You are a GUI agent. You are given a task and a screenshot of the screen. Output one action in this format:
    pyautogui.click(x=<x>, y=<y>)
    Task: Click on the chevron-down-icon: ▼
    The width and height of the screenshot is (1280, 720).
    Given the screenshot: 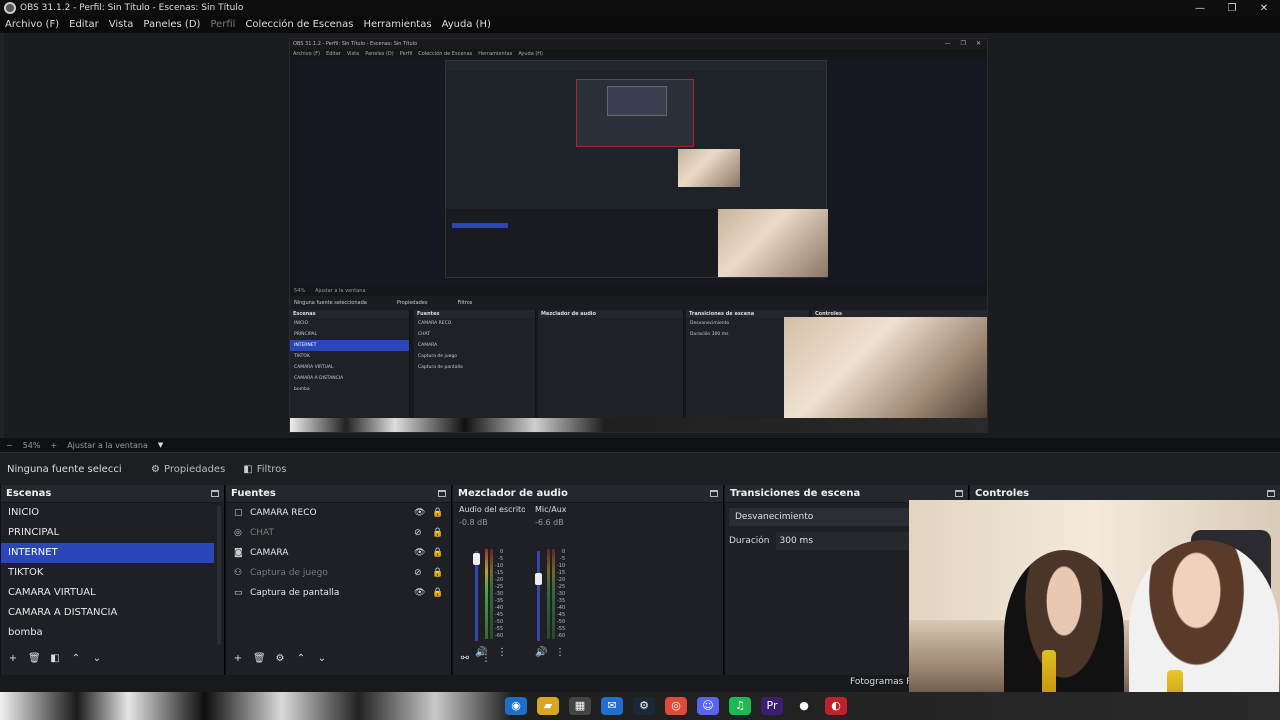 What is the action you would take?
    pyautogui.click(x=160, y=445)
    